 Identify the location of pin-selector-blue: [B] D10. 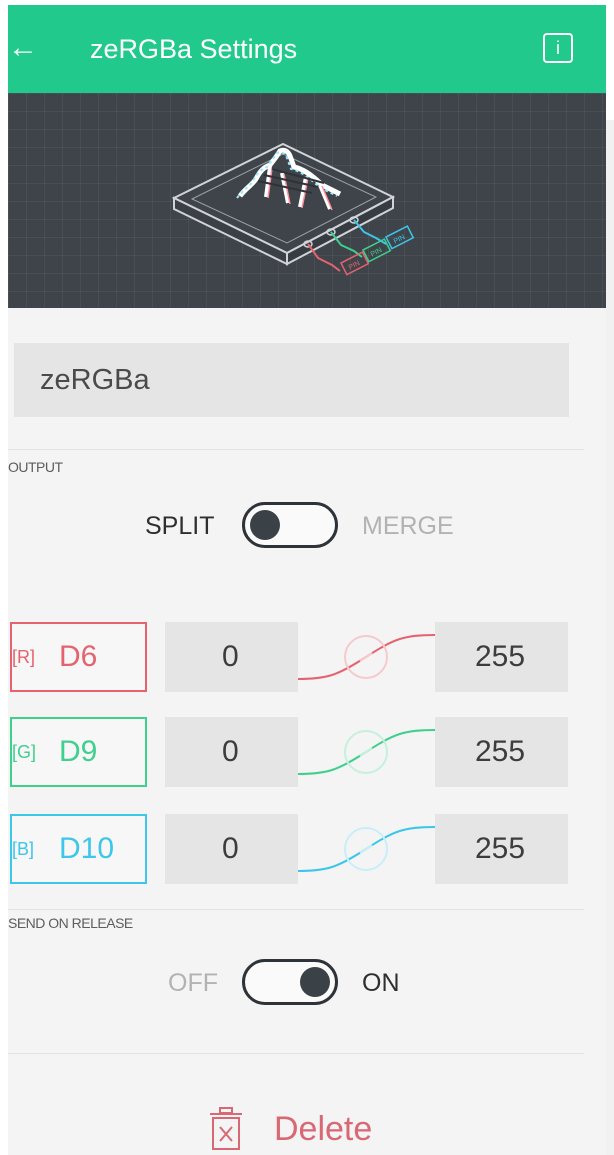
(78, 849).